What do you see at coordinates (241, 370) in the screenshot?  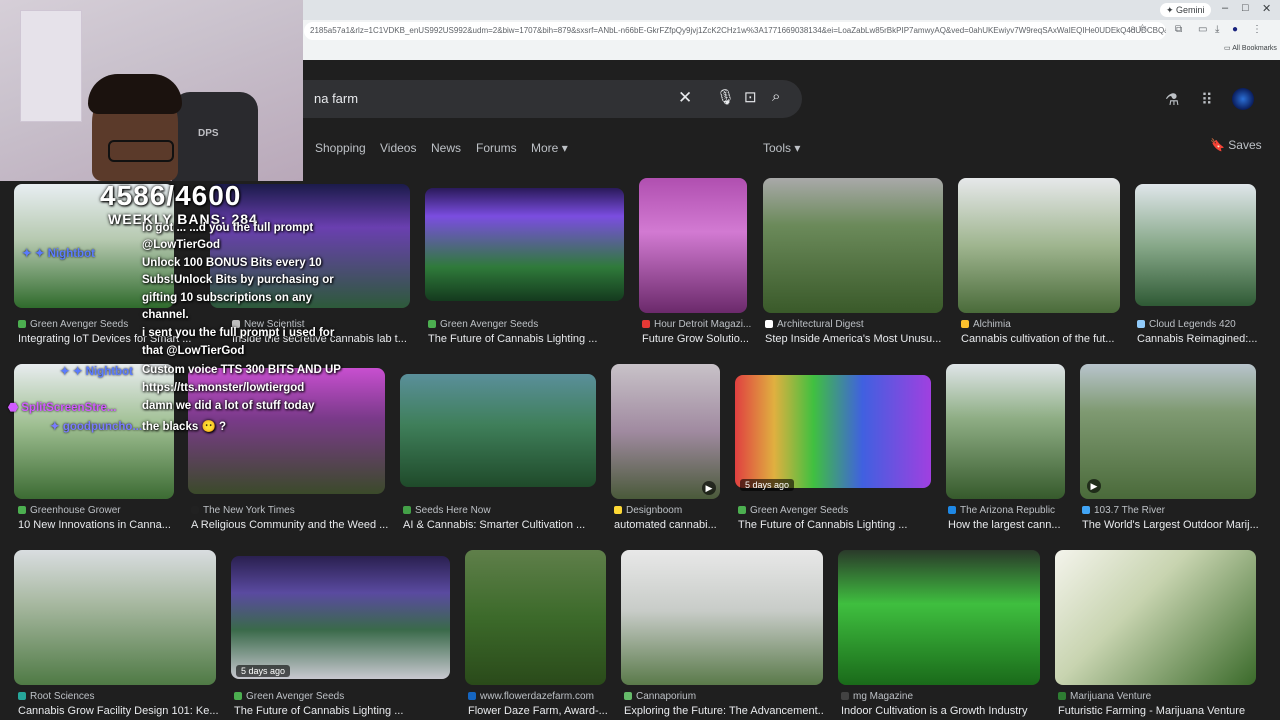 I see `chat-message: Custom voice TTS 300 BITS AND UP` at bounding box center [241, 370].